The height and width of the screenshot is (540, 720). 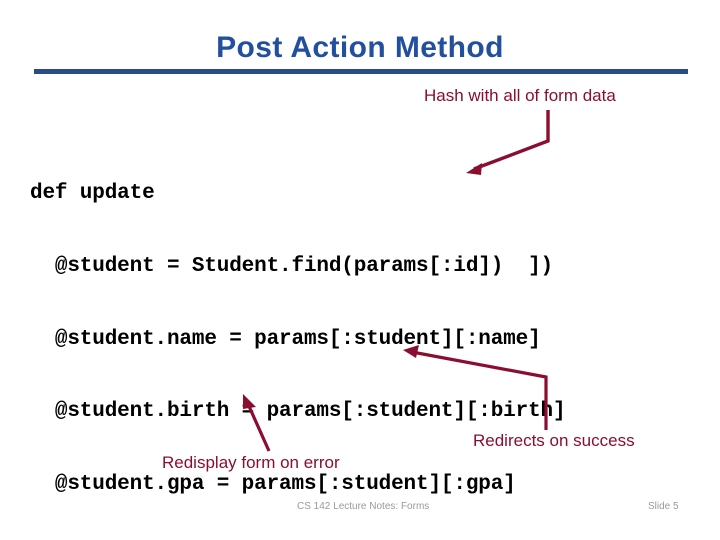 I want to click on annotation-label-redirects: Redirects on success, so click(x=554, y=440).